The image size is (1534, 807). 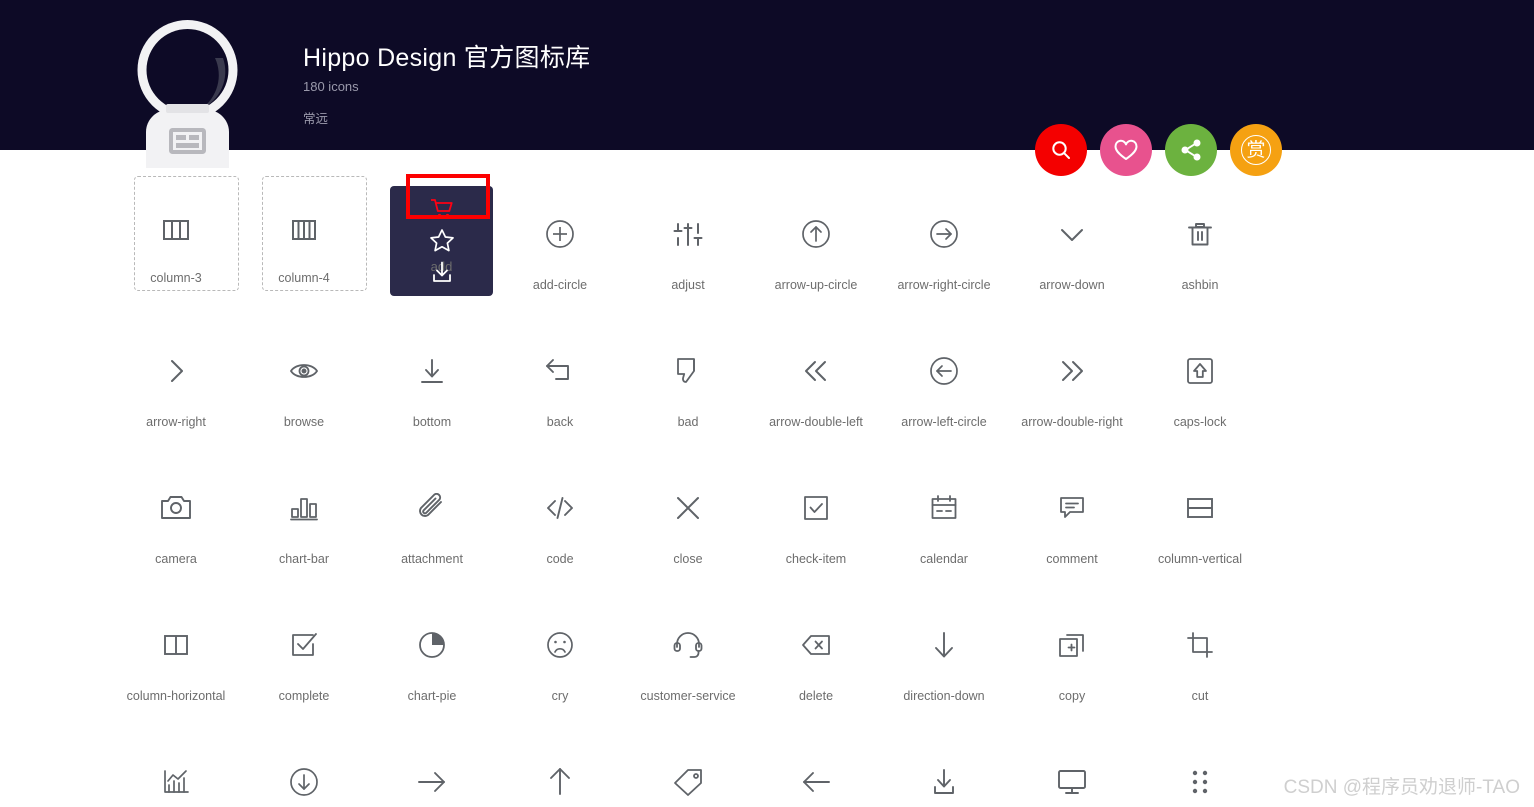 I want to click on icon-cell-adjust: adjust, so click(x=688, y=248).